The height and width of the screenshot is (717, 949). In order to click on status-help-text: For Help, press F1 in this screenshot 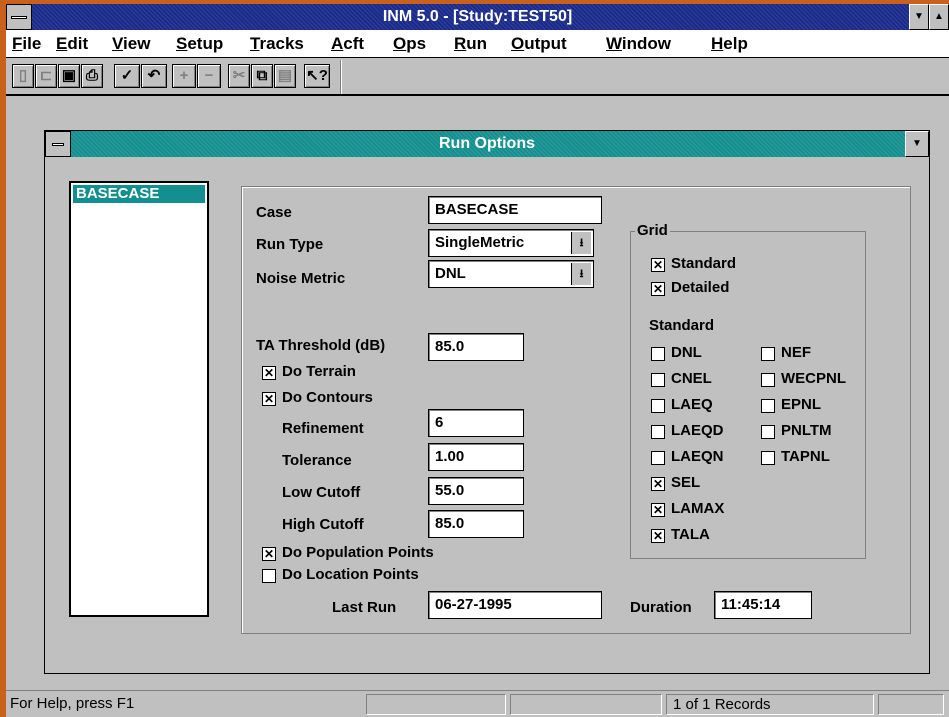, I will do `click(72, 703)`.